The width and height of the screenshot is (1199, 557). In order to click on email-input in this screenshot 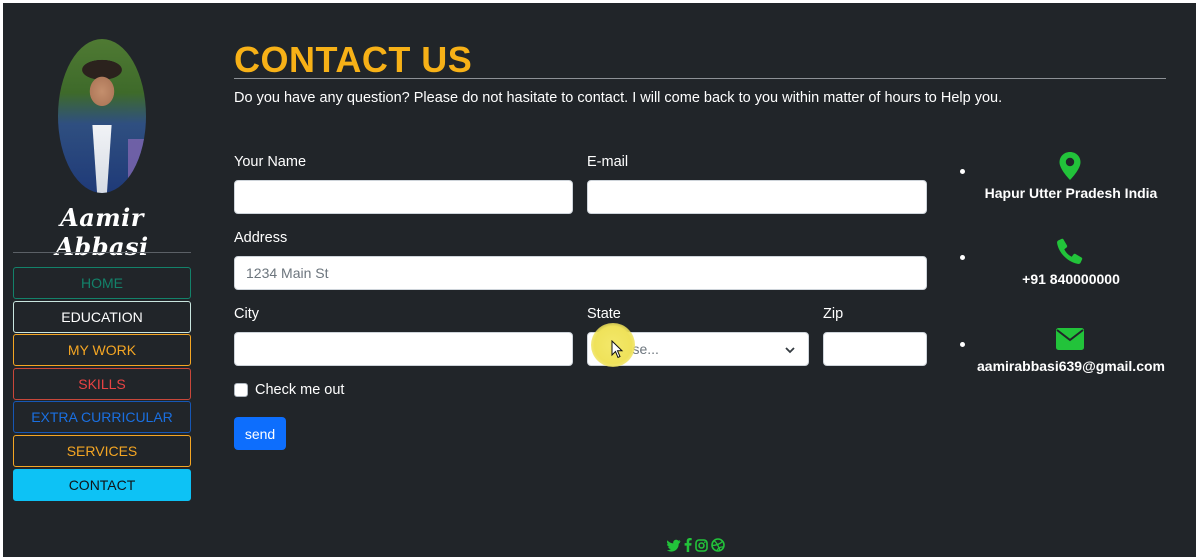, I will do `click(757, 197)`.